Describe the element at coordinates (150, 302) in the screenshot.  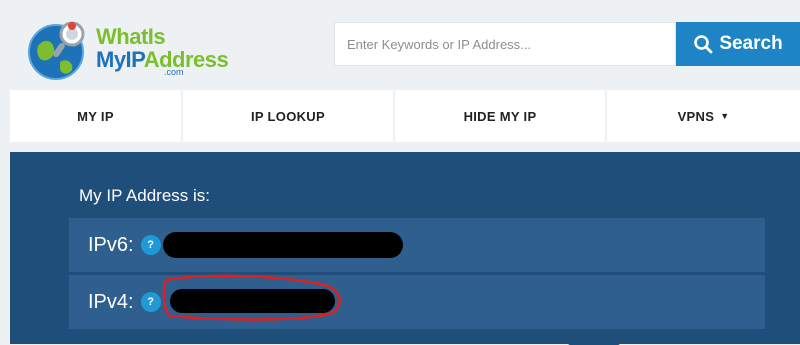
I see `ipv4-help-icon: ?` at that location.